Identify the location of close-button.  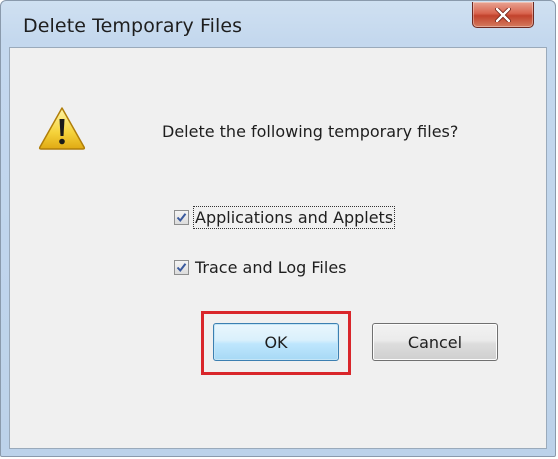
(503, 15).